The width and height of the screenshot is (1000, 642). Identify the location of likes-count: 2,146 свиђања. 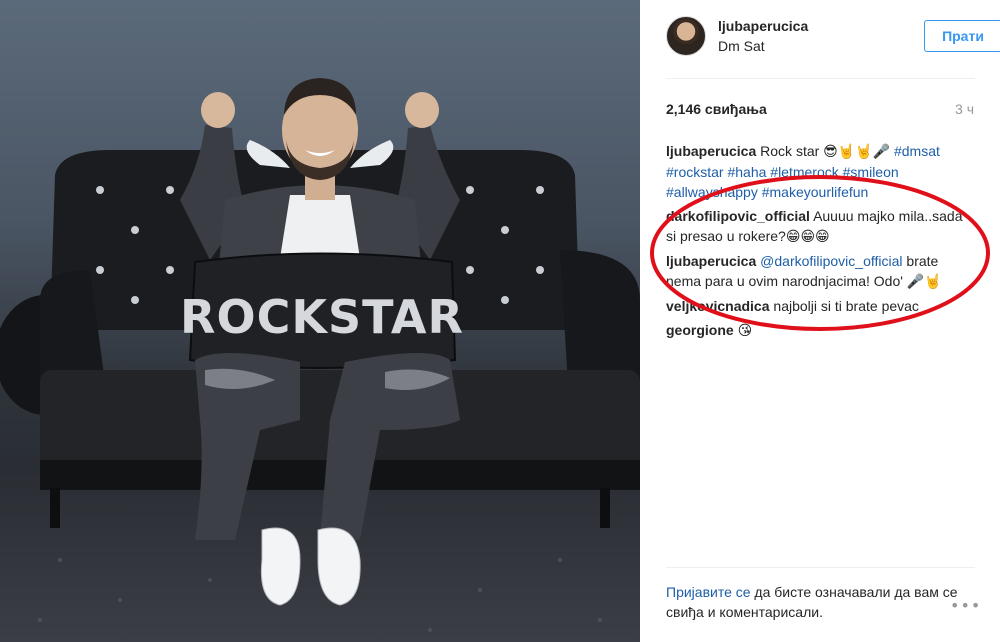
(716, 109).